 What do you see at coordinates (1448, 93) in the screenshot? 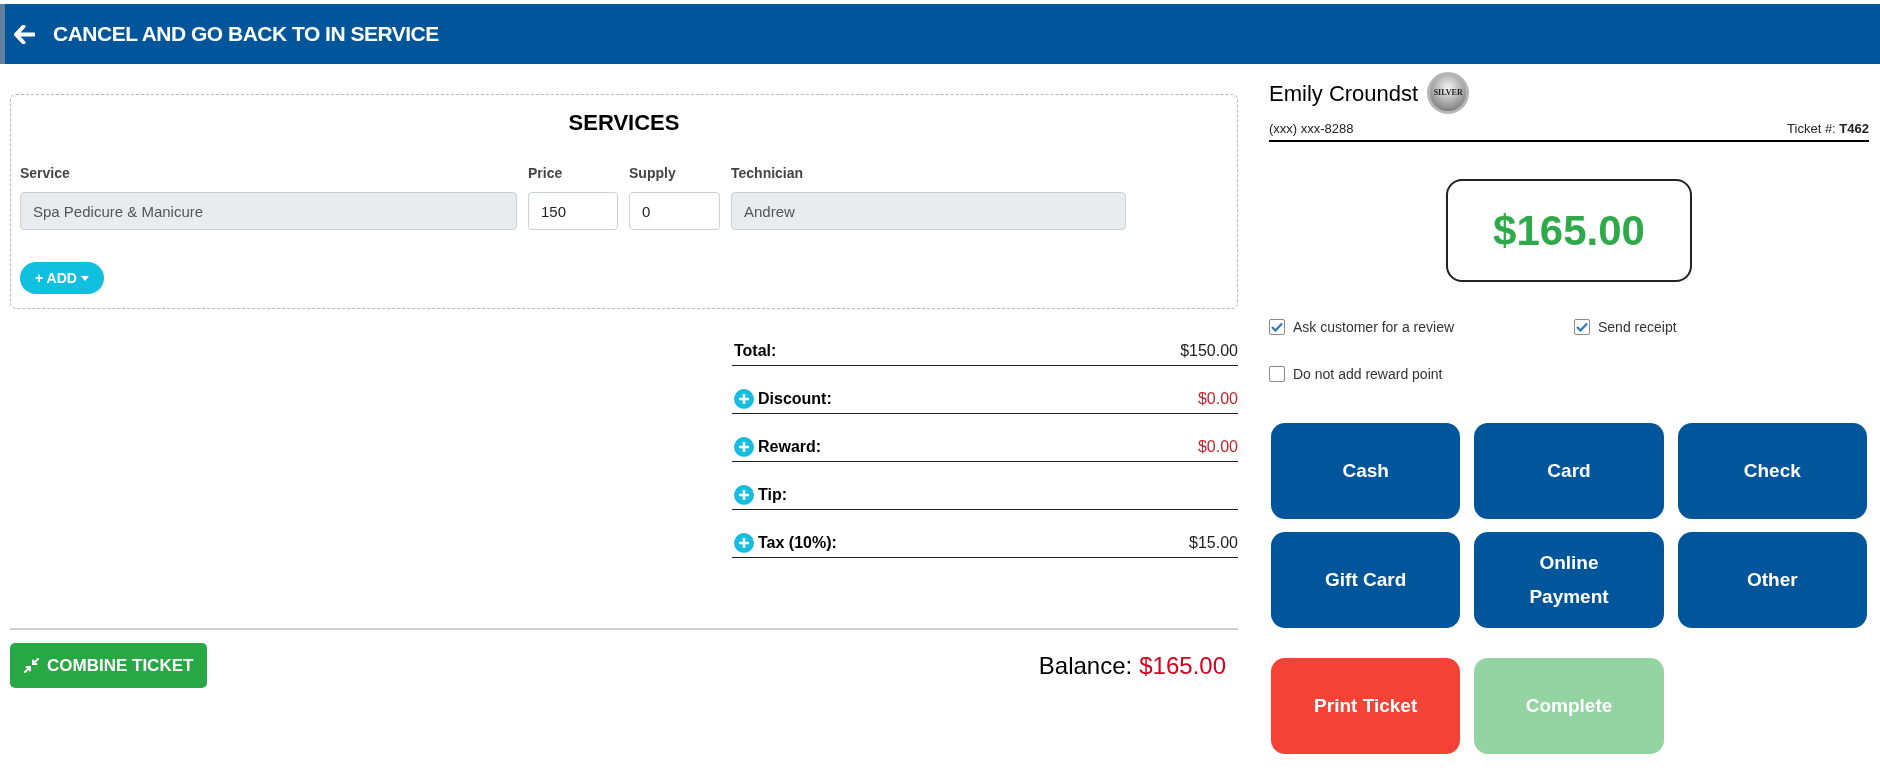
I see `tier-badge: SILVER` at bounding box center [1448, 93].